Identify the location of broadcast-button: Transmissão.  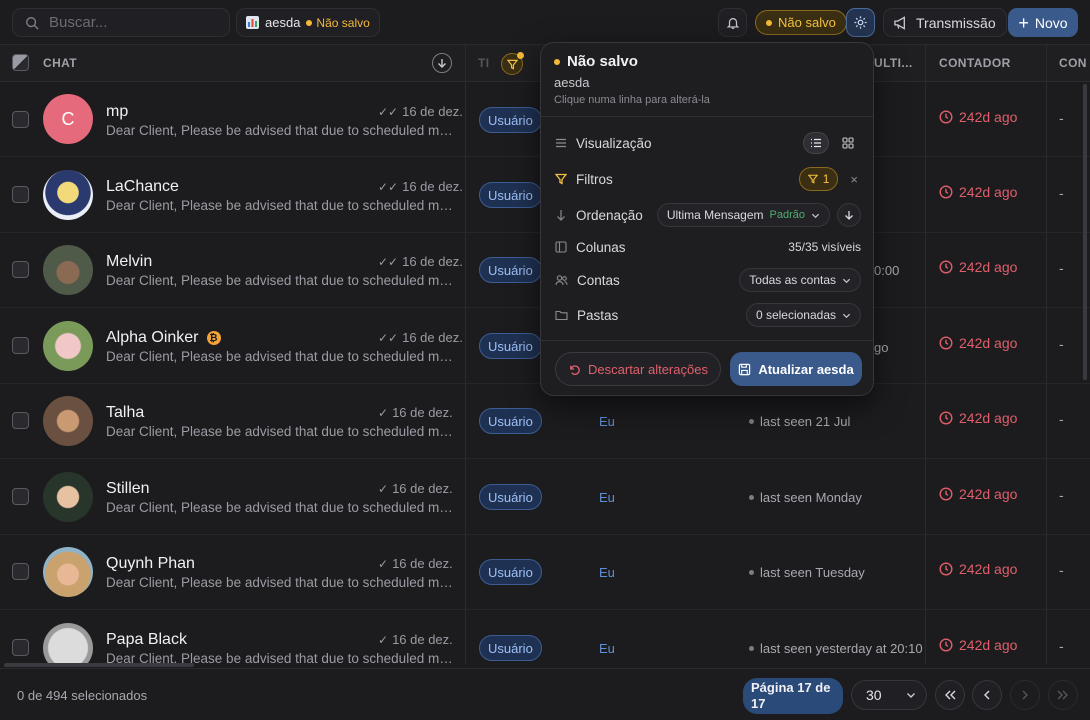
(945, 22).